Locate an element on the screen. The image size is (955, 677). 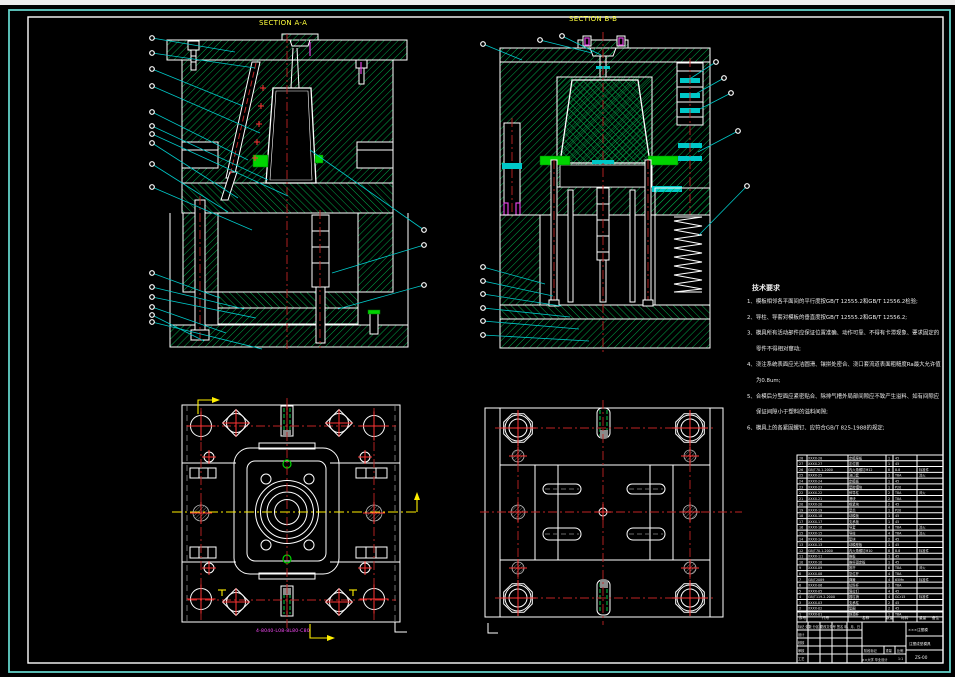
ejector-pocket is located at coordinates (288, 252).